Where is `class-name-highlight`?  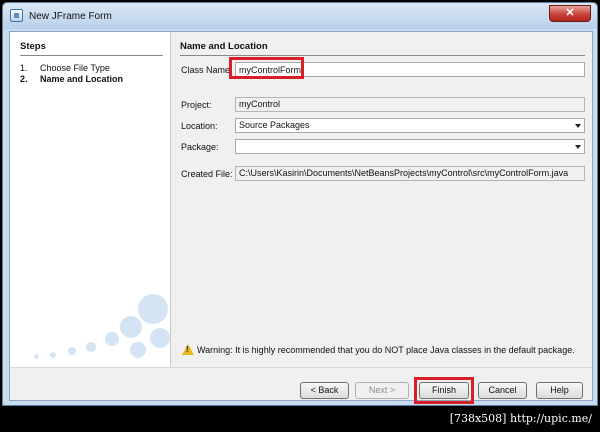
class-name-highlight is located at coordinates (266, 68).